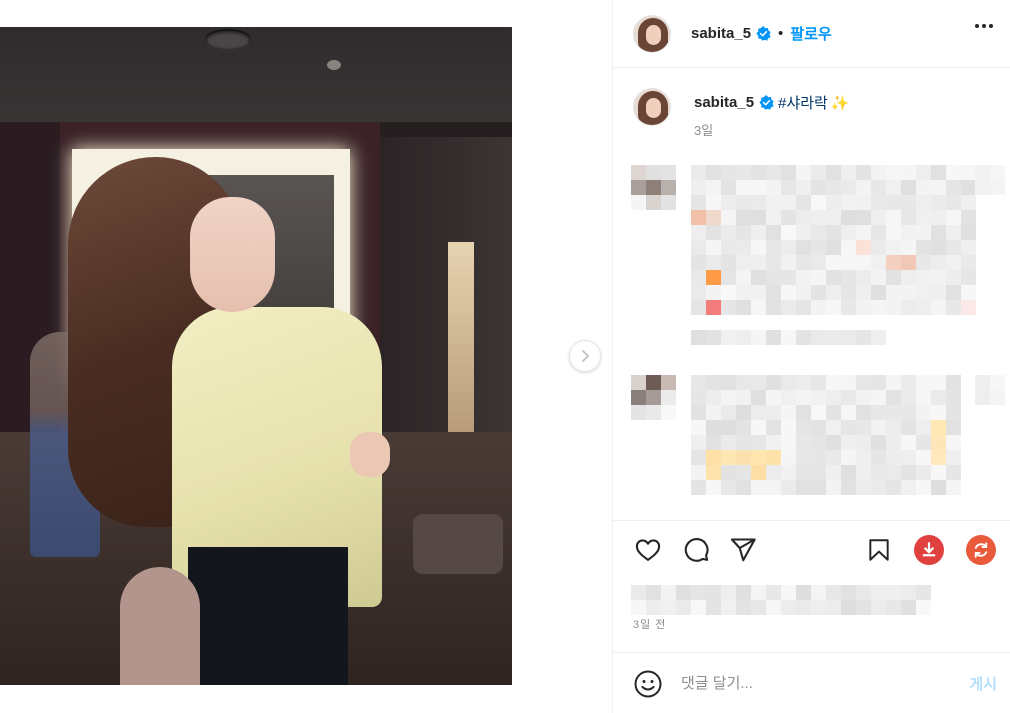 The height and width of the screenshot is (713, 1010). Describe the element at coordinates (811, 550) in the screenshot. I see `action-bar` at that location.